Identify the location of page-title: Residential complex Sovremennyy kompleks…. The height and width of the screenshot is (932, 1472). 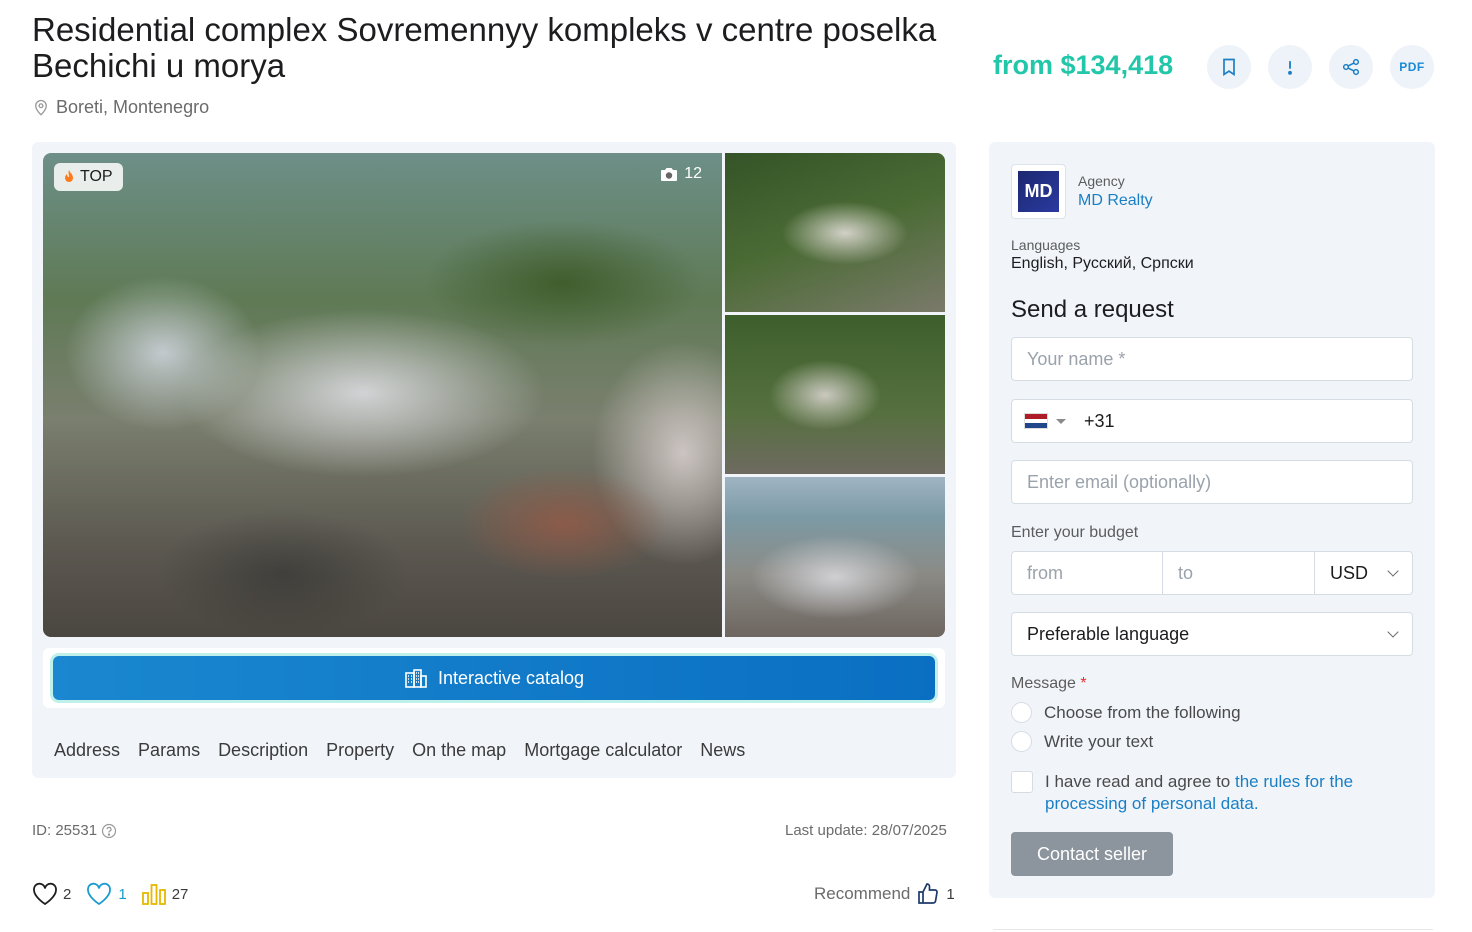
(484, 47).